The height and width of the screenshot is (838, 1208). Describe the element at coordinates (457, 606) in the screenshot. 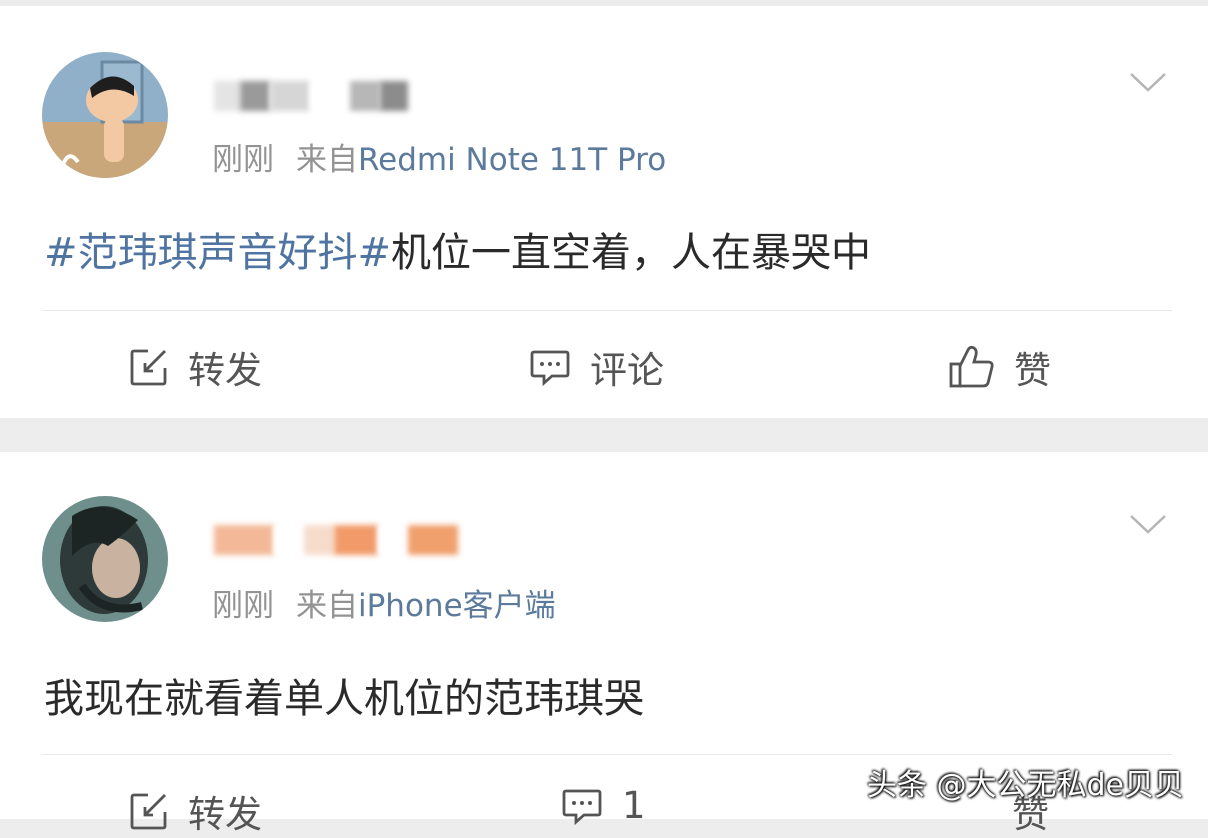

I see `post-source: iPhone客户端` at that location.